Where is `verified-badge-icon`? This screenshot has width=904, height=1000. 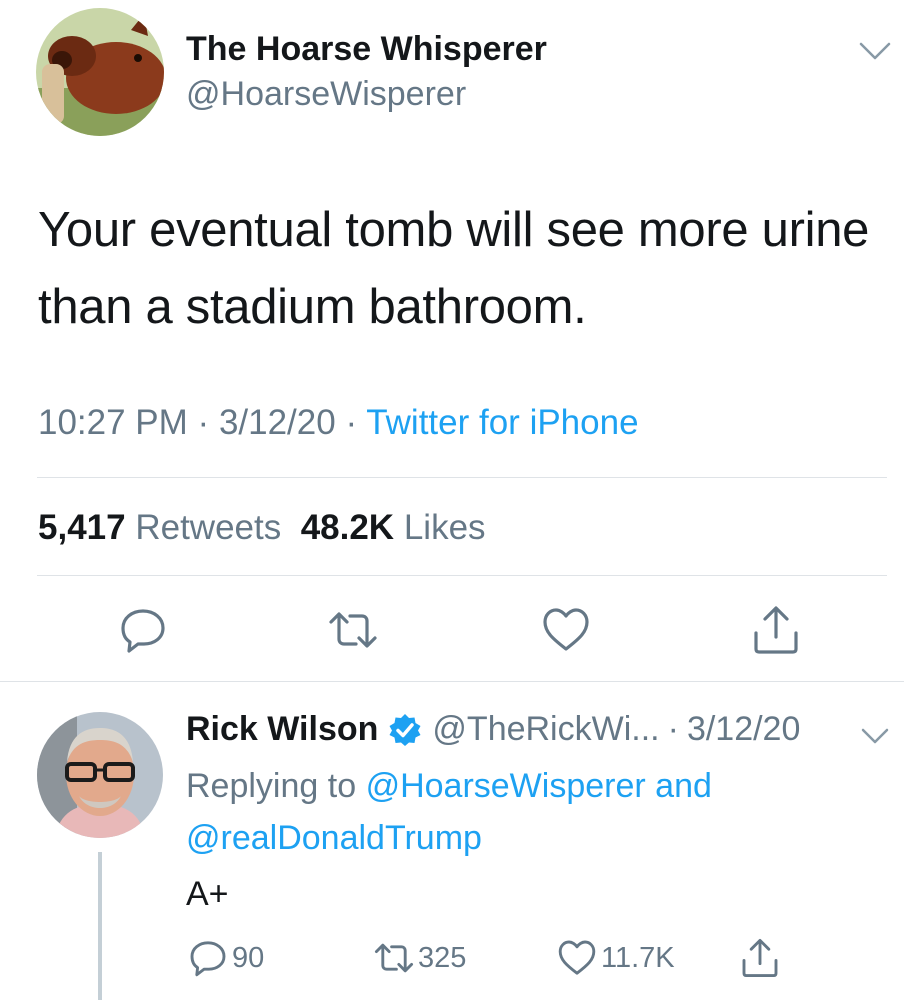 verified-badge-icon is located at coordinates (405, 729).